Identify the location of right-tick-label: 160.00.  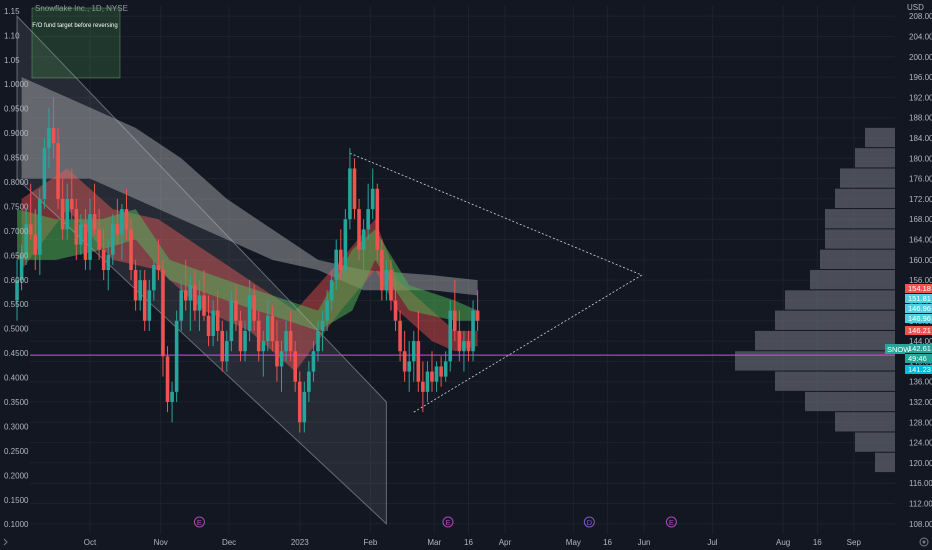
(920, 260).